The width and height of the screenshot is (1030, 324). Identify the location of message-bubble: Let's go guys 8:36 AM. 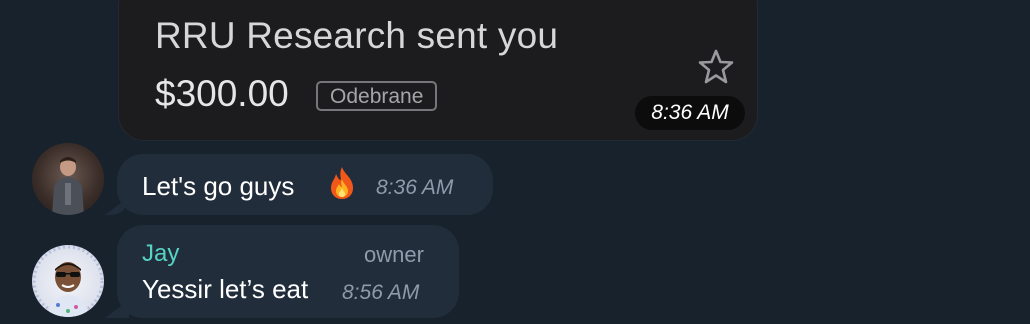
(305, 184).